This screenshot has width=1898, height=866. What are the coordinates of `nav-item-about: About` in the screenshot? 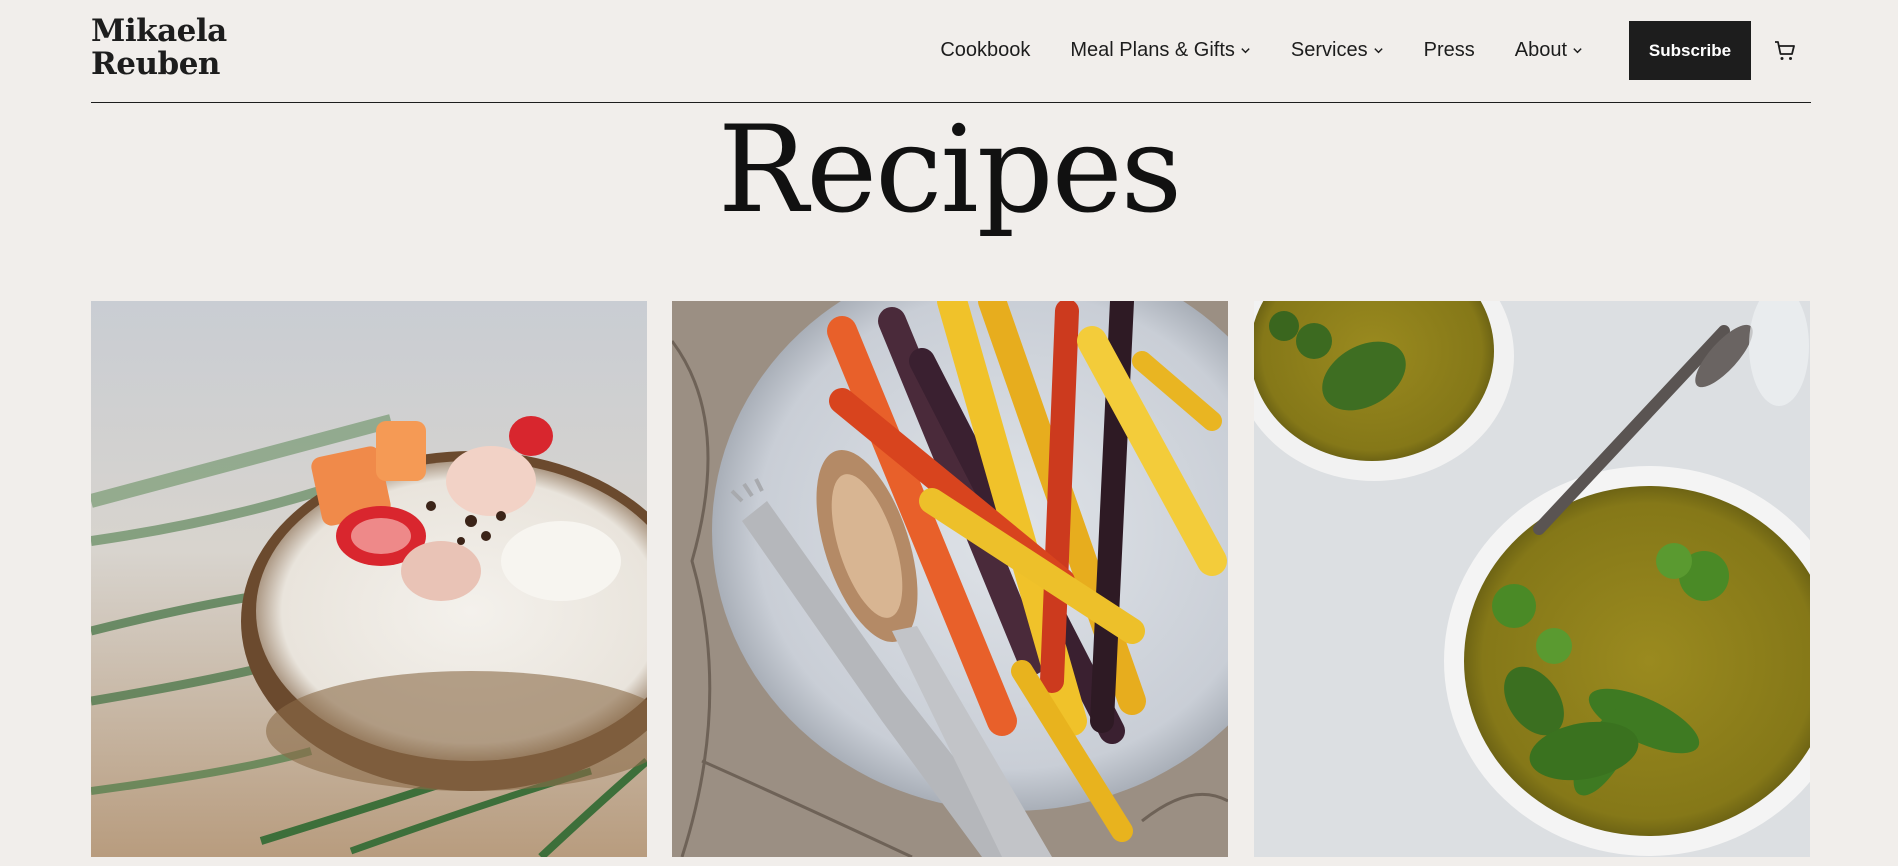 It's located at (1549, 50).